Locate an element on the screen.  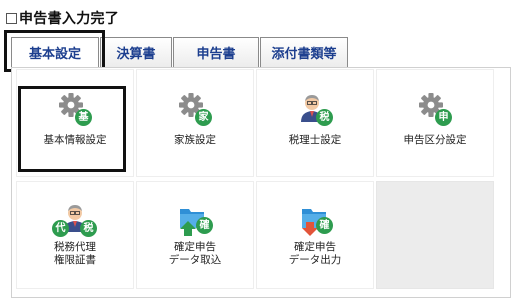
tile-data-export: 確 確定申告 データ出力 is located at coordinates (315, 235).